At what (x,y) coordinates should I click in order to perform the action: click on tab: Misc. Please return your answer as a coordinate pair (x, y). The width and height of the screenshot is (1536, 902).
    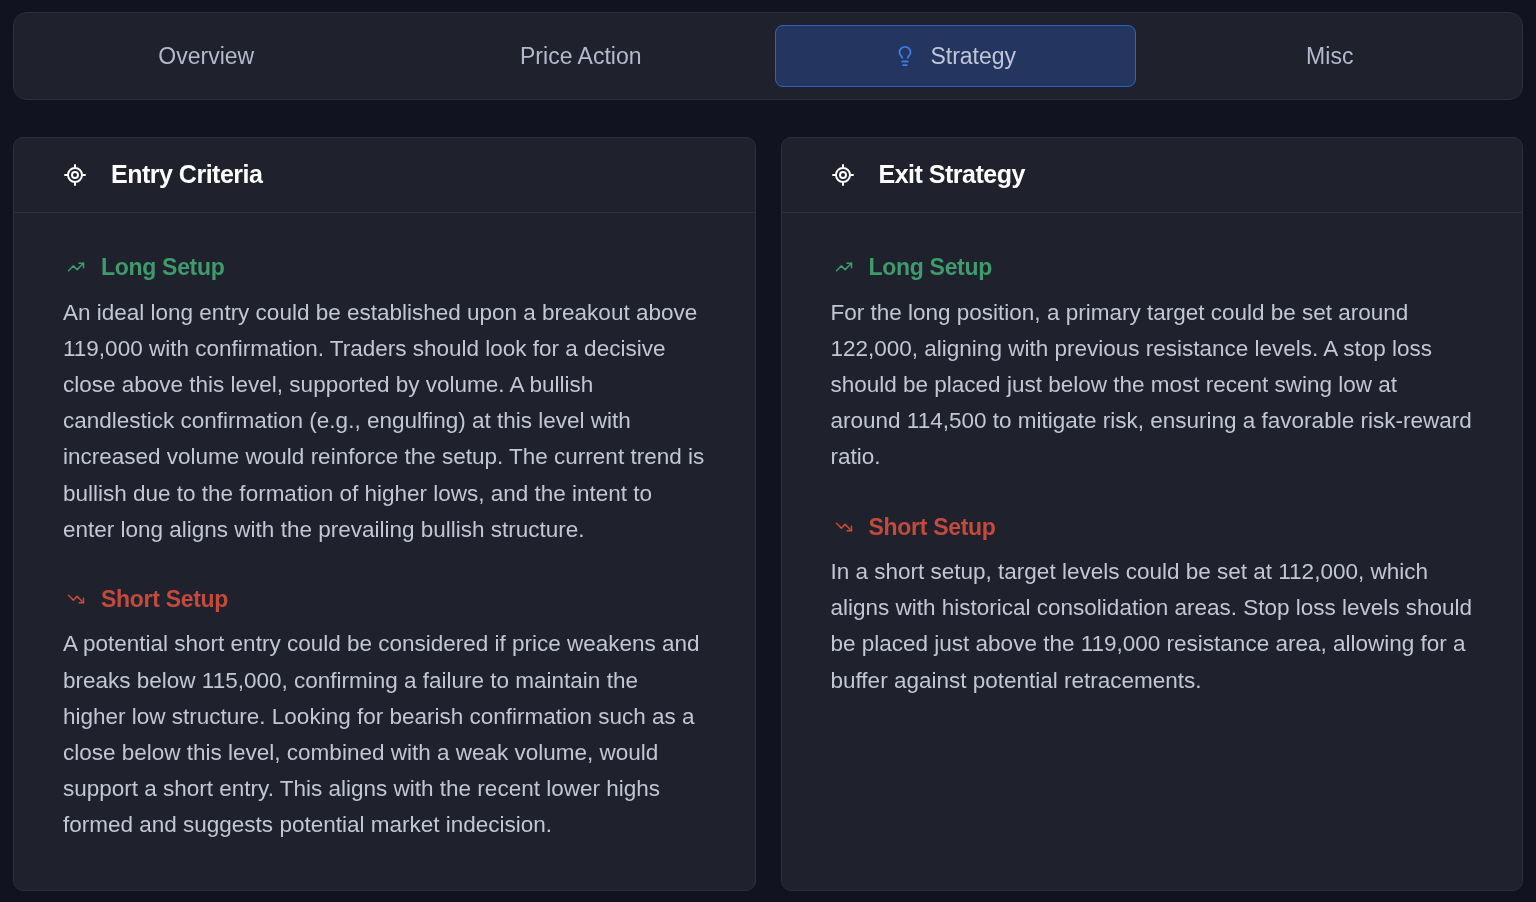
    Looking at the image, I should click on (1329, 56).